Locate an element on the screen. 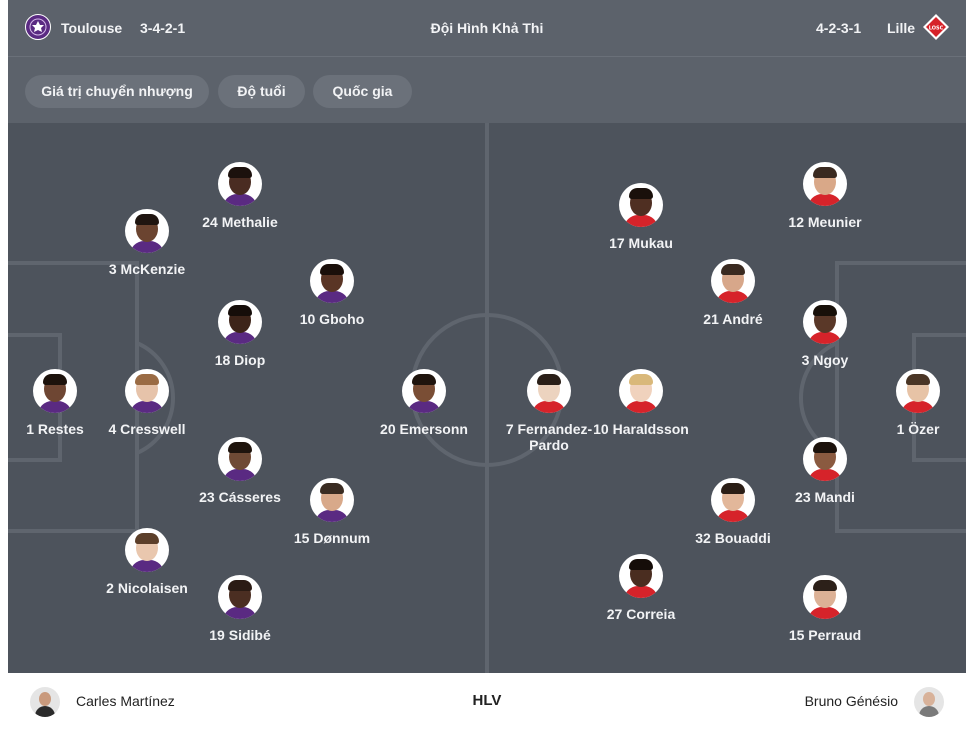 This screenshot has width=971, height=729. away-player: 17 Mukau is located at coordinates (641, 217).